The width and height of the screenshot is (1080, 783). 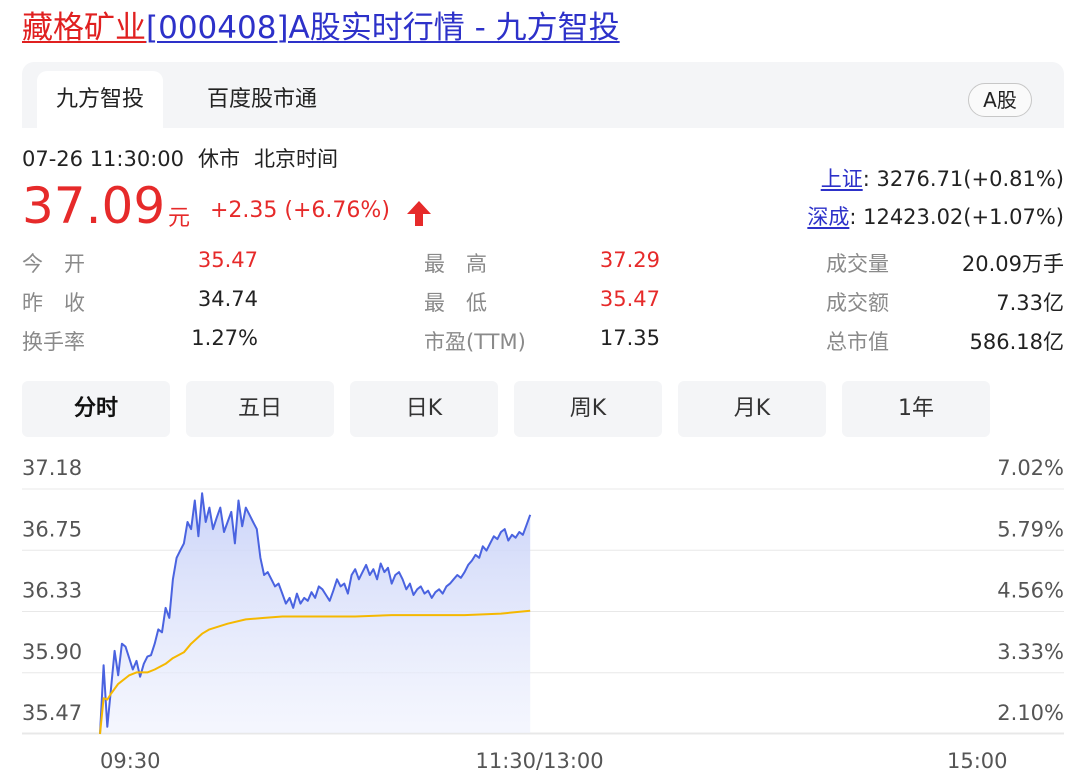 What do you see at coordinates (857, 264) in the screenshot?
I see `stat-label-volume: 成交量` at bounding box center [857, 264].